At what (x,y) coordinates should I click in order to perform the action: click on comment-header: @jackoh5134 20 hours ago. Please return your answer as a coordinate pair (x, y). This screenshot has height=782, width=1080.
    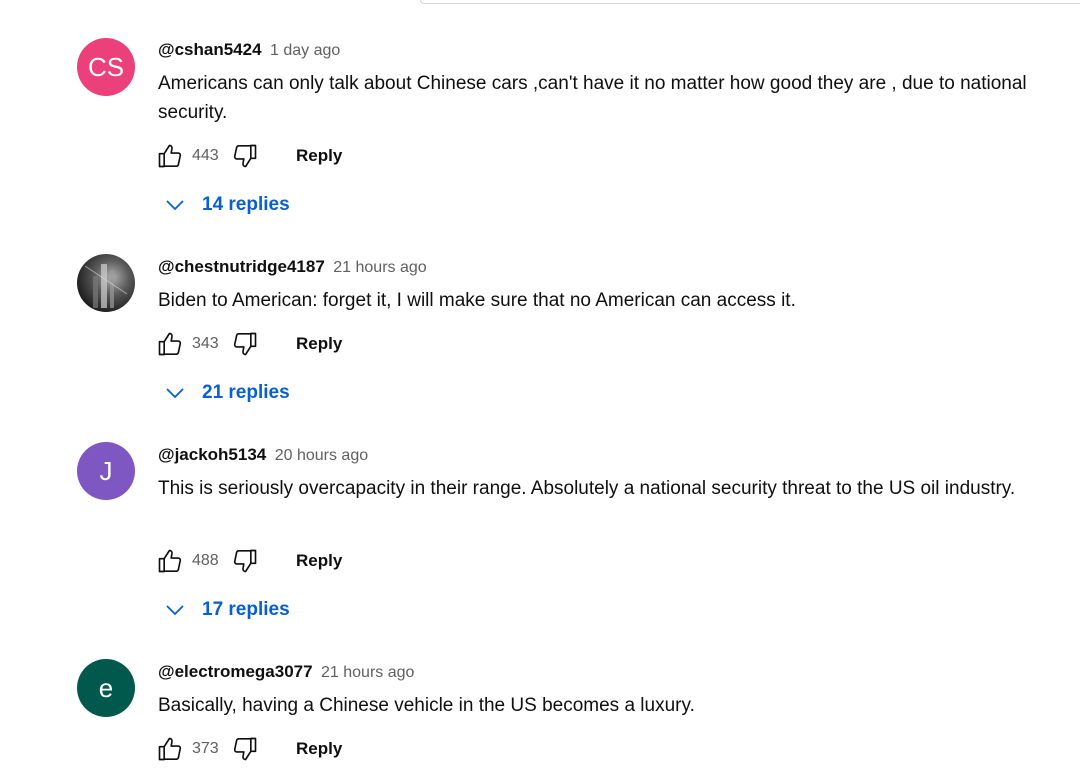
    Looking at the image, I should click on (263, 455).